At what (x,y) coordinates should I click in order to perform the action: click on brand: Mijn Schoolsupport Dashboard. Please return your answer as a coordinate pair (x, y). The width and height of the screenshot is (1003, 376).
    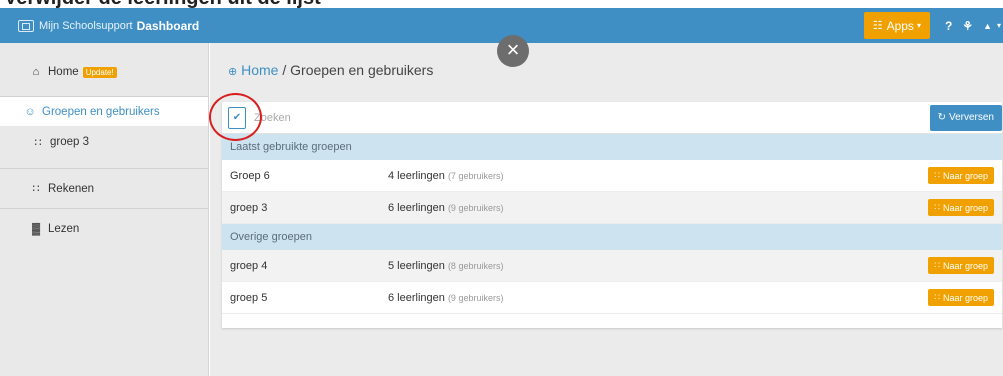
    Looking at the image, I should click on (99, 26).